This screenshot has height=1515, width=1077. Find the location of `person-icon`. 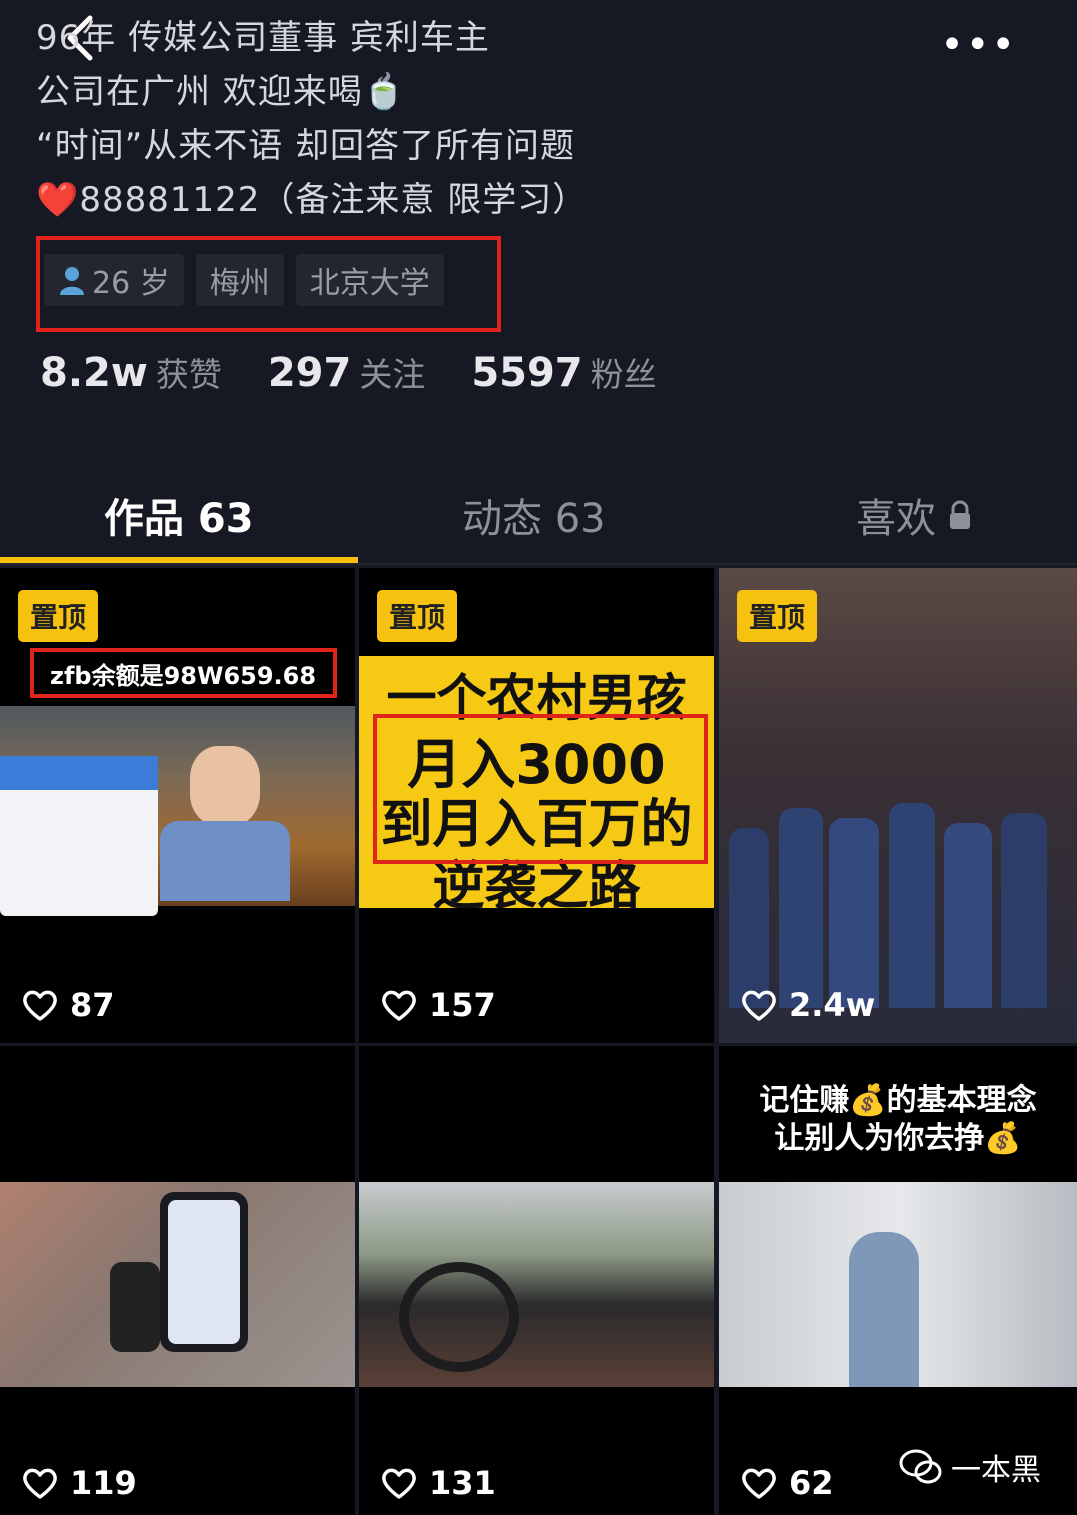

person-icon is located at coordinates (72, 281).